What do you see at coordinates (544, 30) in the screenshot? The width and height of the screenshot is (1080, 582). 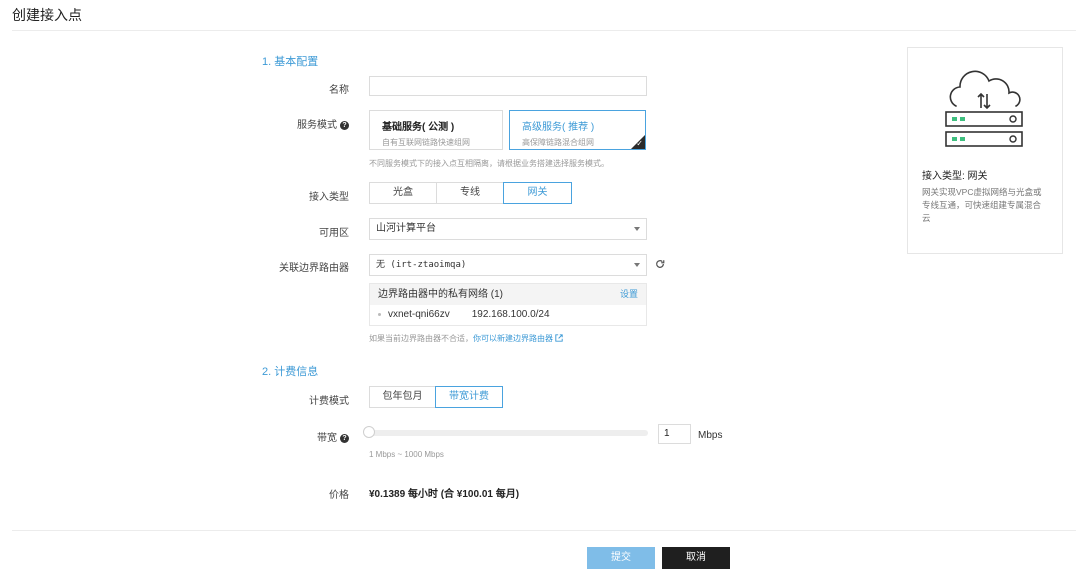 I see `header-divider` at bounding box center [544, 30].